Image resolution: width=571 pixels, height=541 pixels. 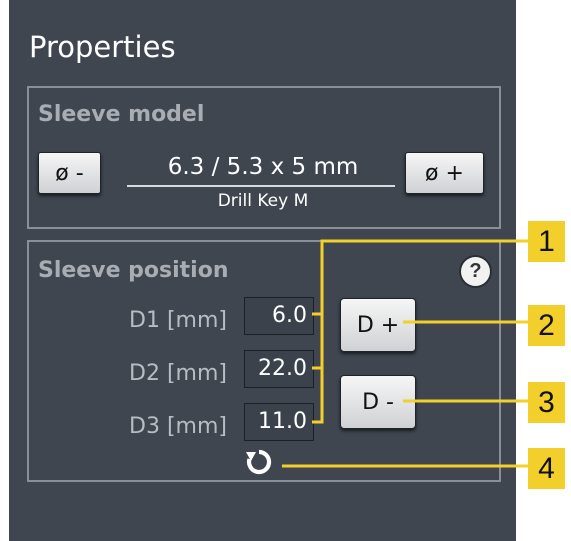 What do you see at coordinates (546, 241) in the screenshot?
I see `callout-1: 1` at bounding box center [546, 241].